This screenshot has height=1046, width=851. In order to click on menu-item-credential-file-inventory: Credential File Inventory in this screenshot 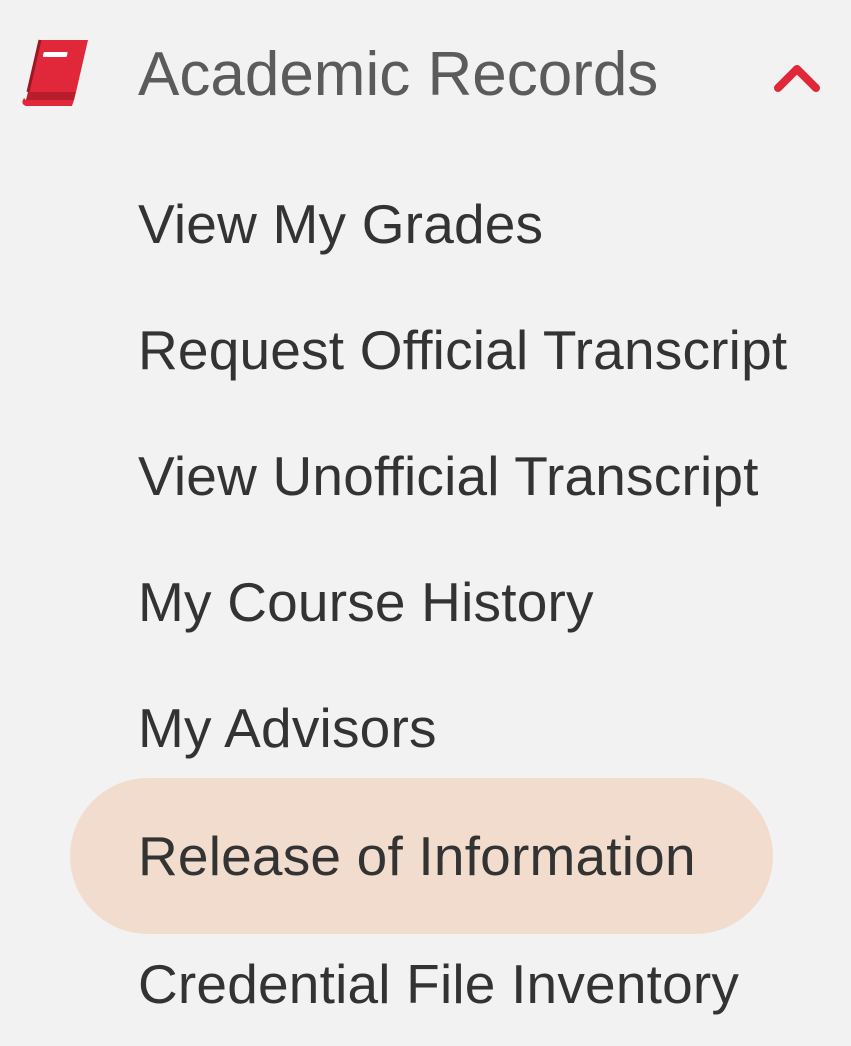, I will do `click(421, 984)`.